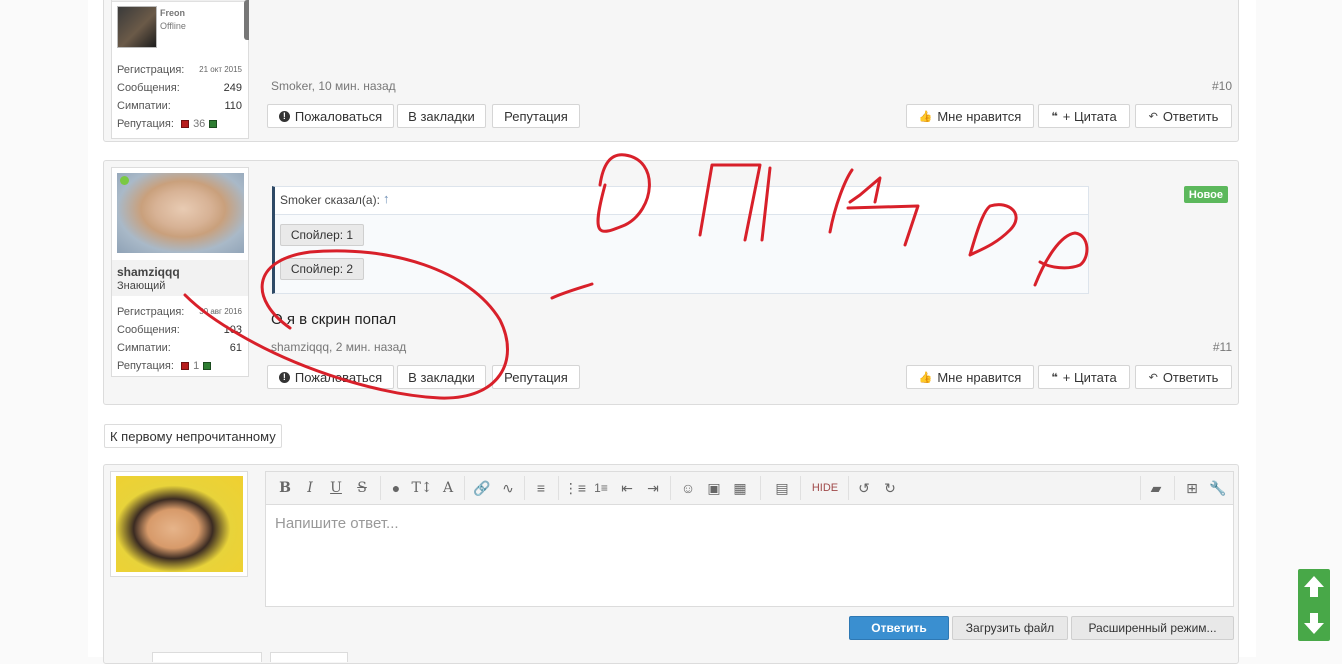  Describe the element at coordinates (338, 377) in the screenshot. I see `report-label: Пожаловаться` at that location.